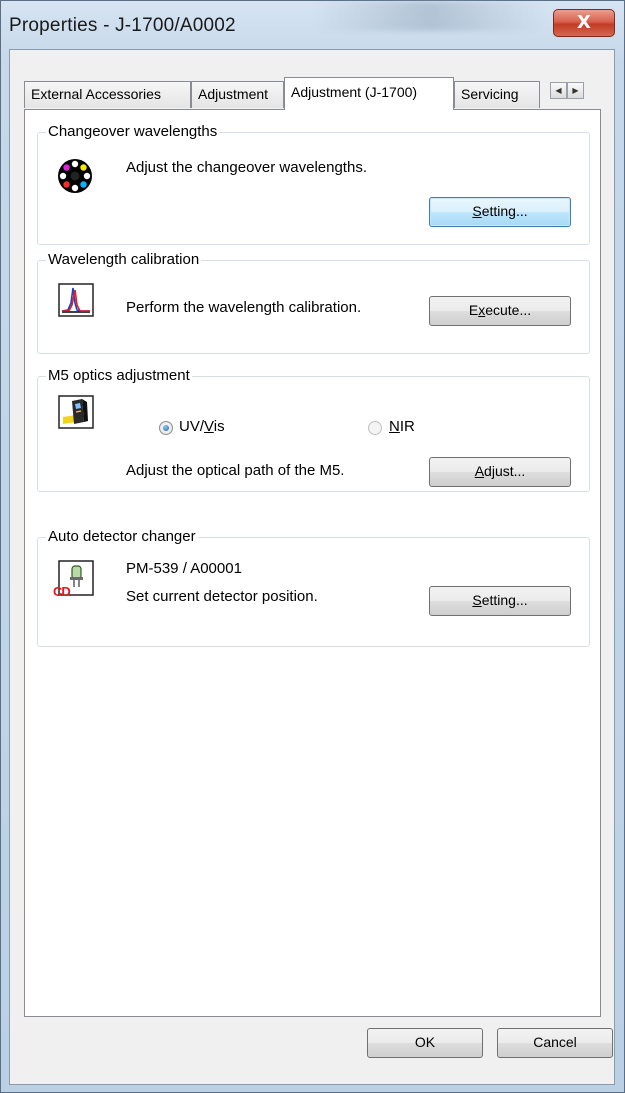  What do you see at coordinates (166, 428) in the screenshot?
I see `radio-uvvis` at bounding box center [166, 428].